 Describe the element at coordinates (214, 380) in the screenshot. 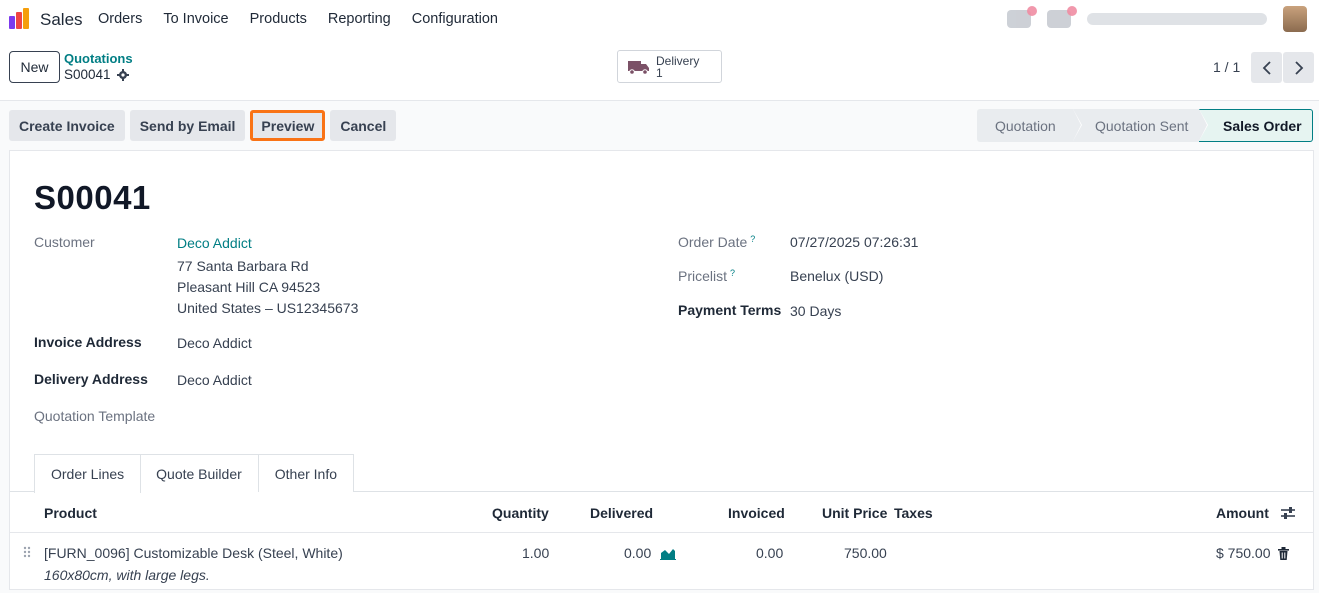

I see `delivery-address-field: Deco Addict` at that location.